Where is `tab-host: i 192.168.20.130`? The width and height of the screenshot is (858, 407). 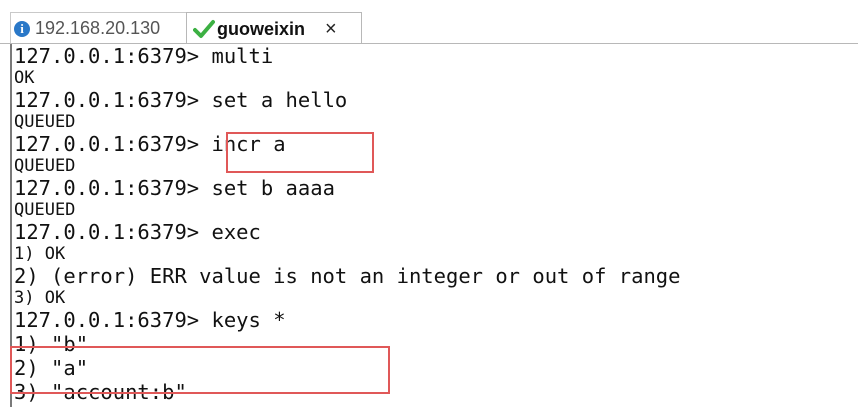 tab-host: i 192.168.20.130 is located at coordinates (98, 28).